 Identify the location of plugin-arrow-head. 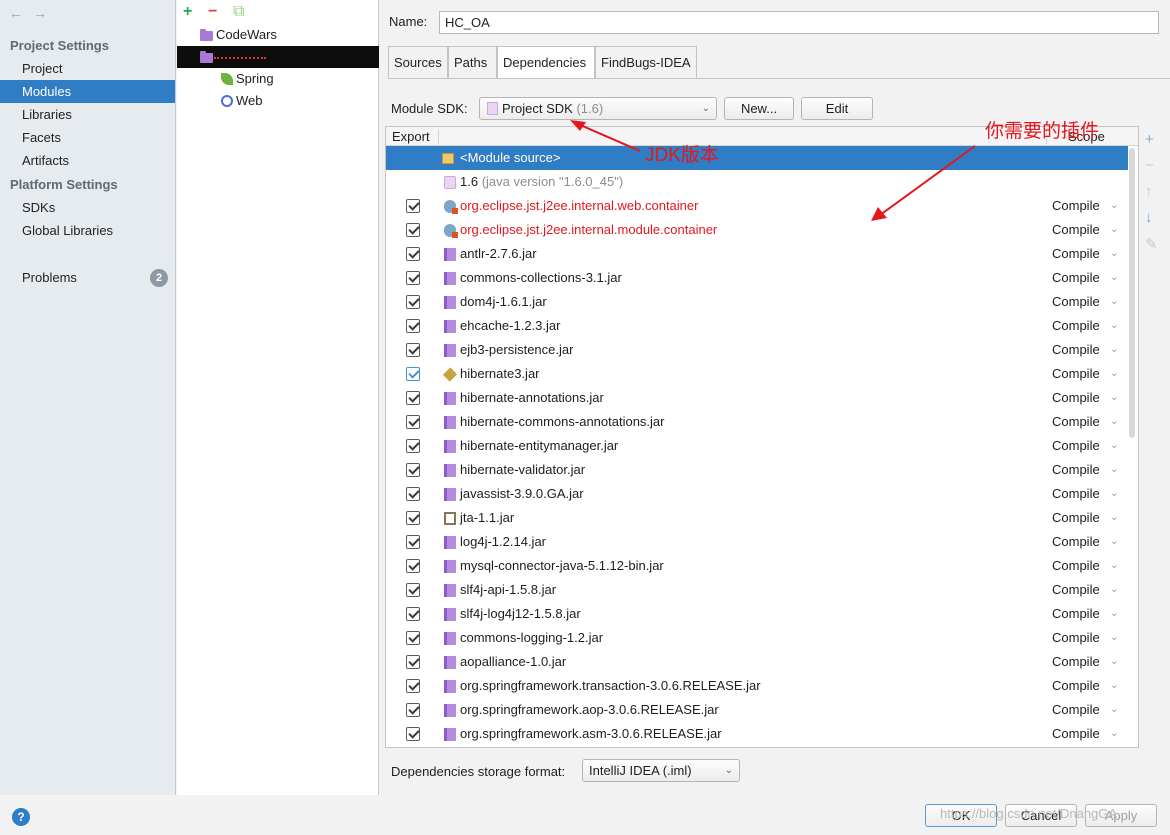
(879, 214).